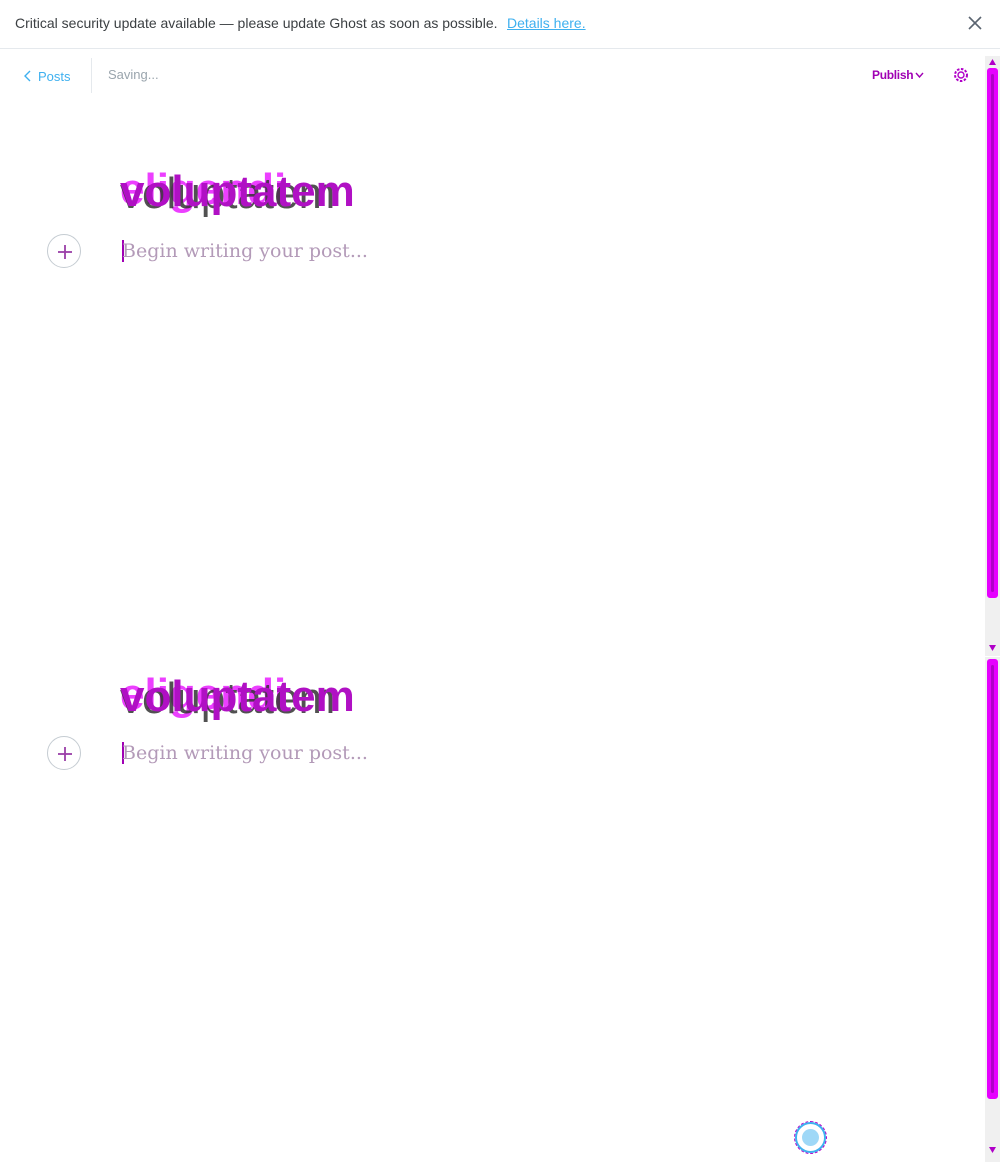 This screenshot has height=1162, width=1000. I want to click on scroll-up-icon, so click(992, 62).